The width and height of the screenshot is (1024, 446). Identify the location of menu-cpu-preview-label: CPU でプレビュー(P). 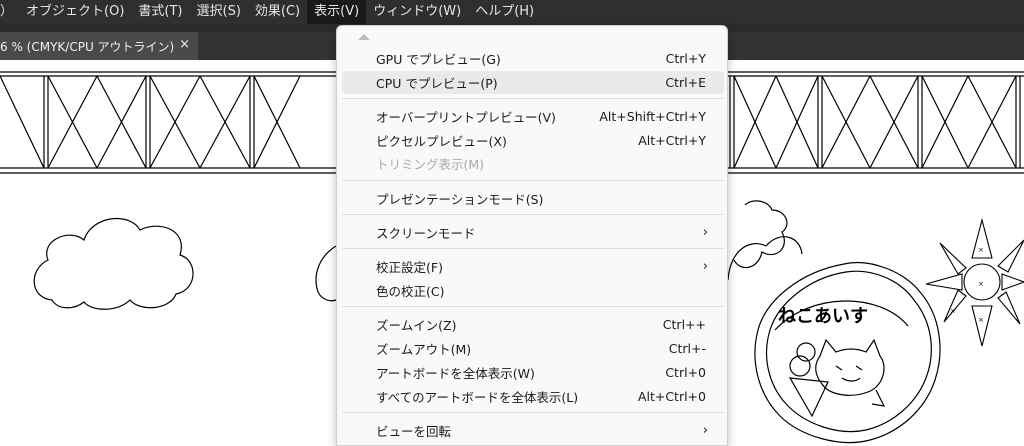
(437, 83).